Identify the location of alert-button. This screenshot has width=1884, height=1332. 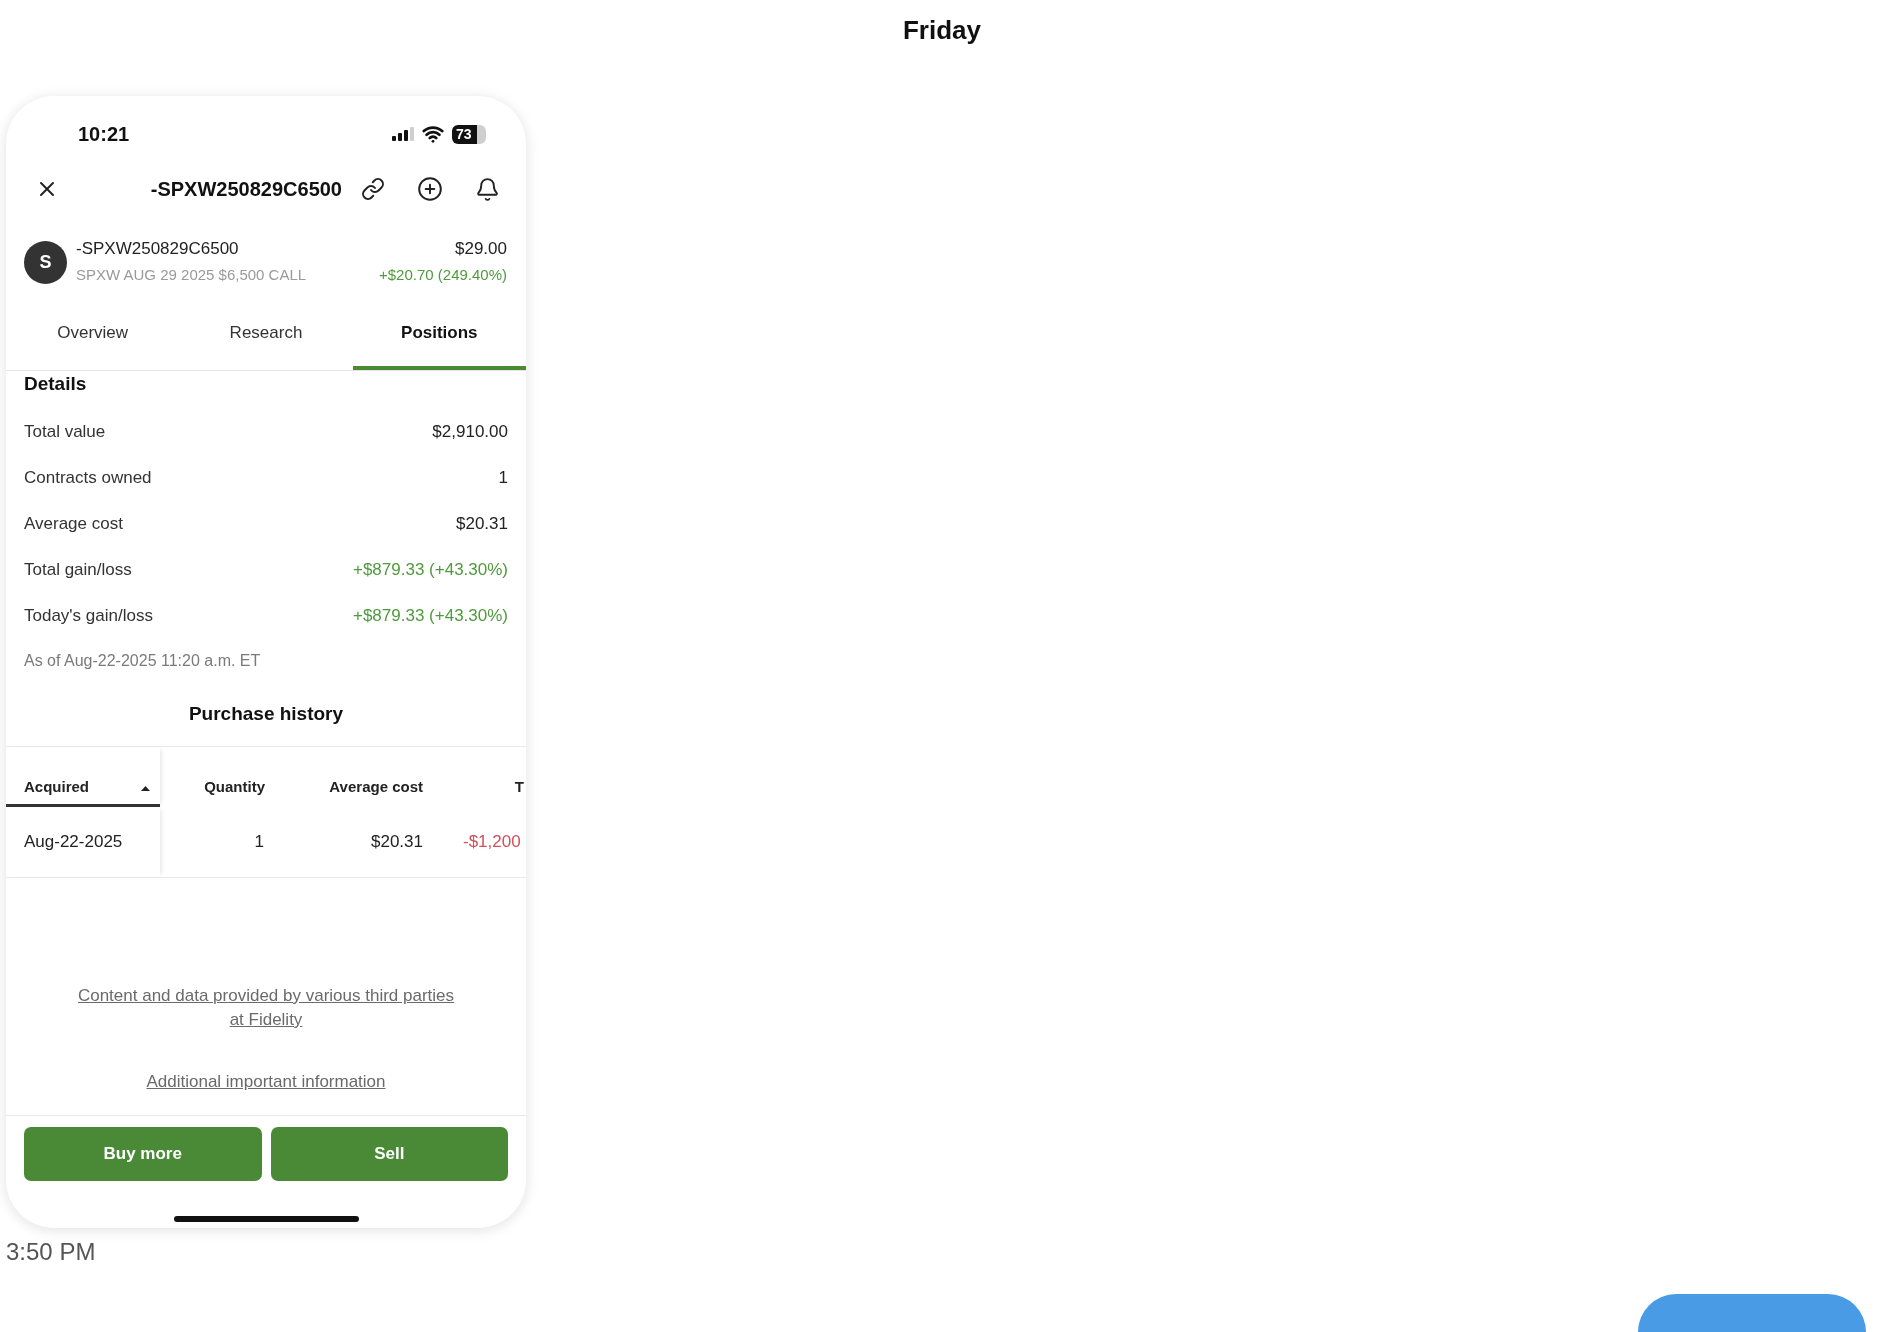
(487, 189).